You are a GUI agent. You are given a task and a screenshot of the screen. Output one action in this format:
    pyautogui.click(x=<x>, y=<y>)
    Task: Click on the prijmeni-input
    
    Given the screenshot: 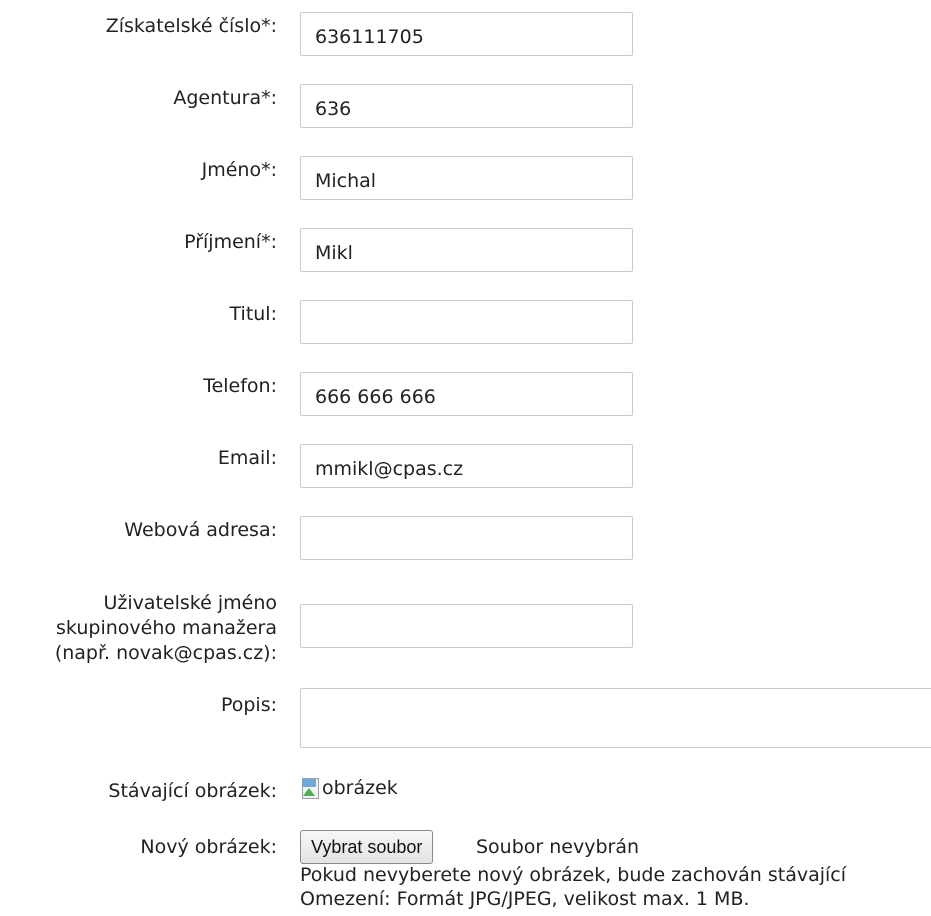 What is the action you would take?
    pyautogui.click(x=466, y=250)
    